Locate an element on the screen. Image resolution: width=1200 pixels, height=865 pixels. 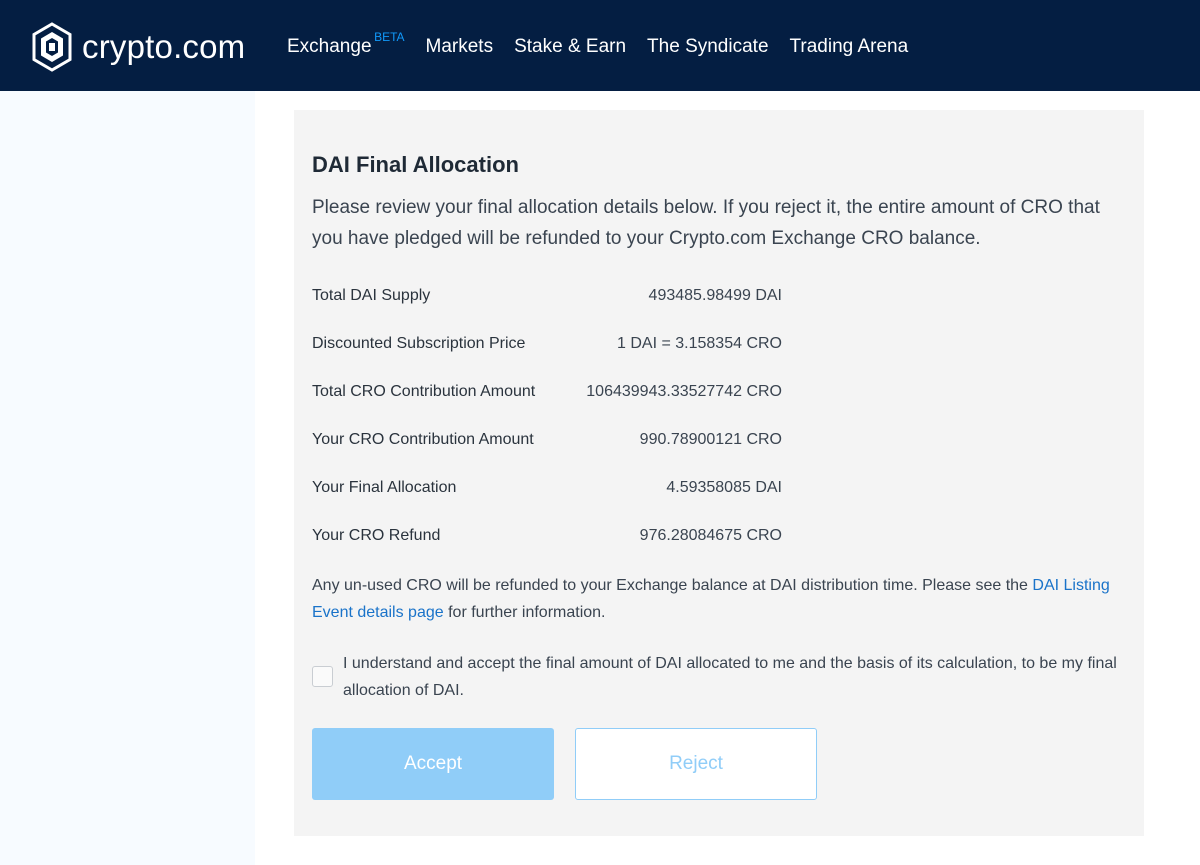
beta-badge: BETA is located at coordinates (389, 37).